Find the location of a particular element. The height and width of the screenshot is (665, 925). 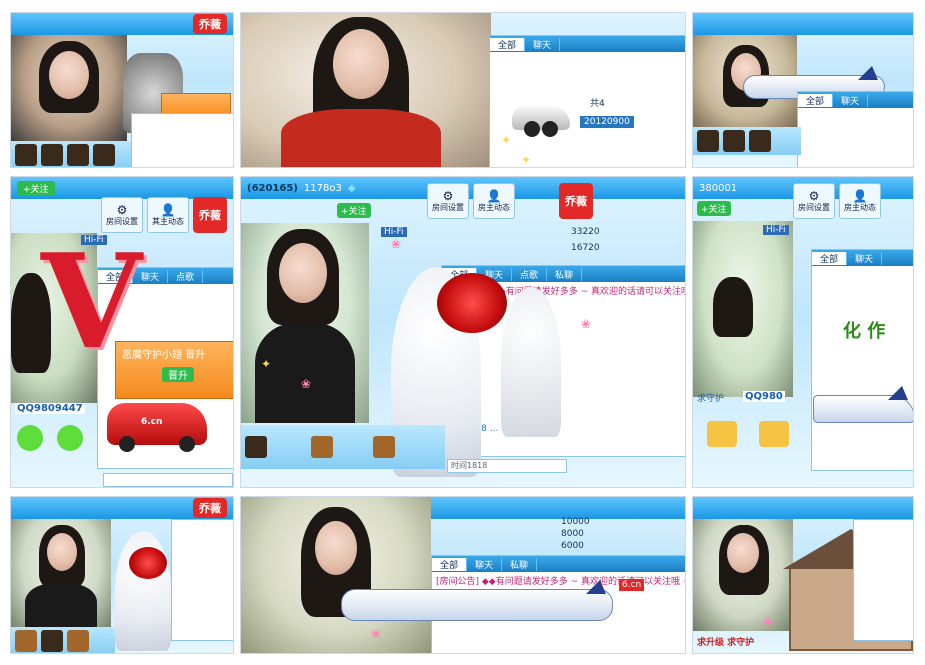

promo-button: 晋升 is located at coordinates (178, 374).